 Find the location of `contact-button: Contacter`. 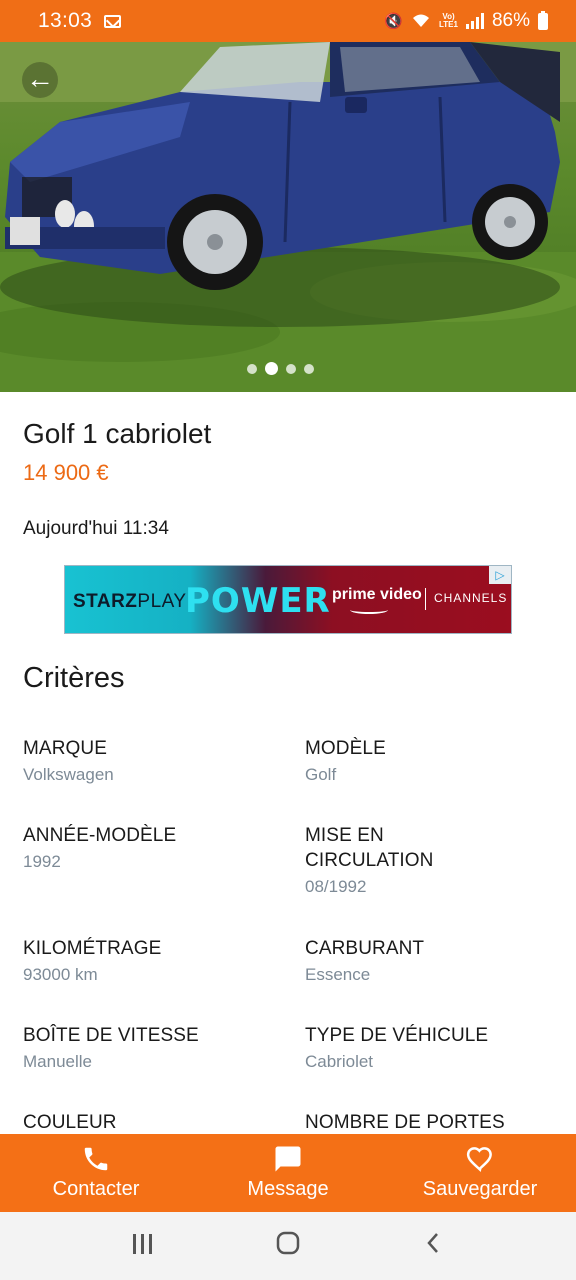

contact-button: Contacter is located at coordinates (96, 1173).